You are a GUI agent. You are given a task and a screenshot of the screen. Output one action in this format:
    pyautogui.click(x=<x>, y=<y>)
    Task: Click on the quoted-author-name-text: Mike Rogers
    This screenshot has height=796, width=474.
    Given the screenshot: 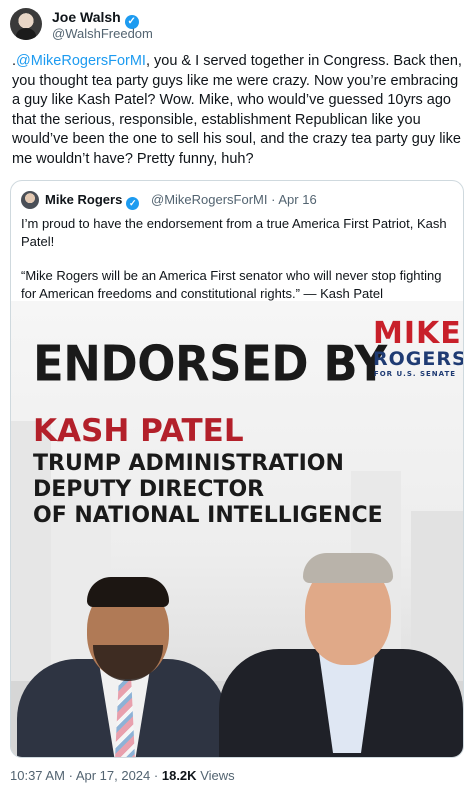 What is the action you would take?
    pyautogui.click(x=83, y=199)
    